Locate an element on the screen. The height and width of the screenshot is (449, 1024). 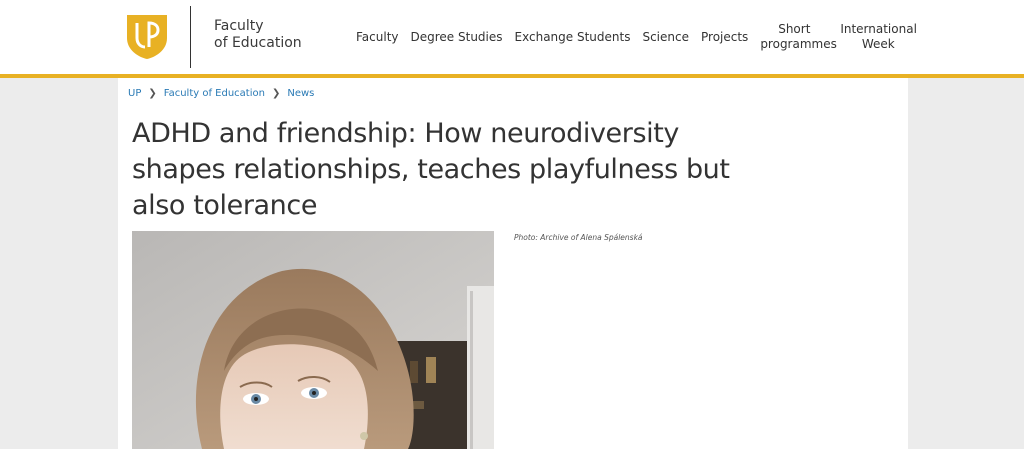
nav-item-projects: Projects is located at coordinates (724, 37).